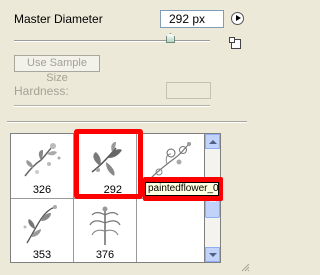  What do you see at coordinates (112, 41) in the screenshot?
I see `master-diameter-slider-track` at bounding box center [112, 41].